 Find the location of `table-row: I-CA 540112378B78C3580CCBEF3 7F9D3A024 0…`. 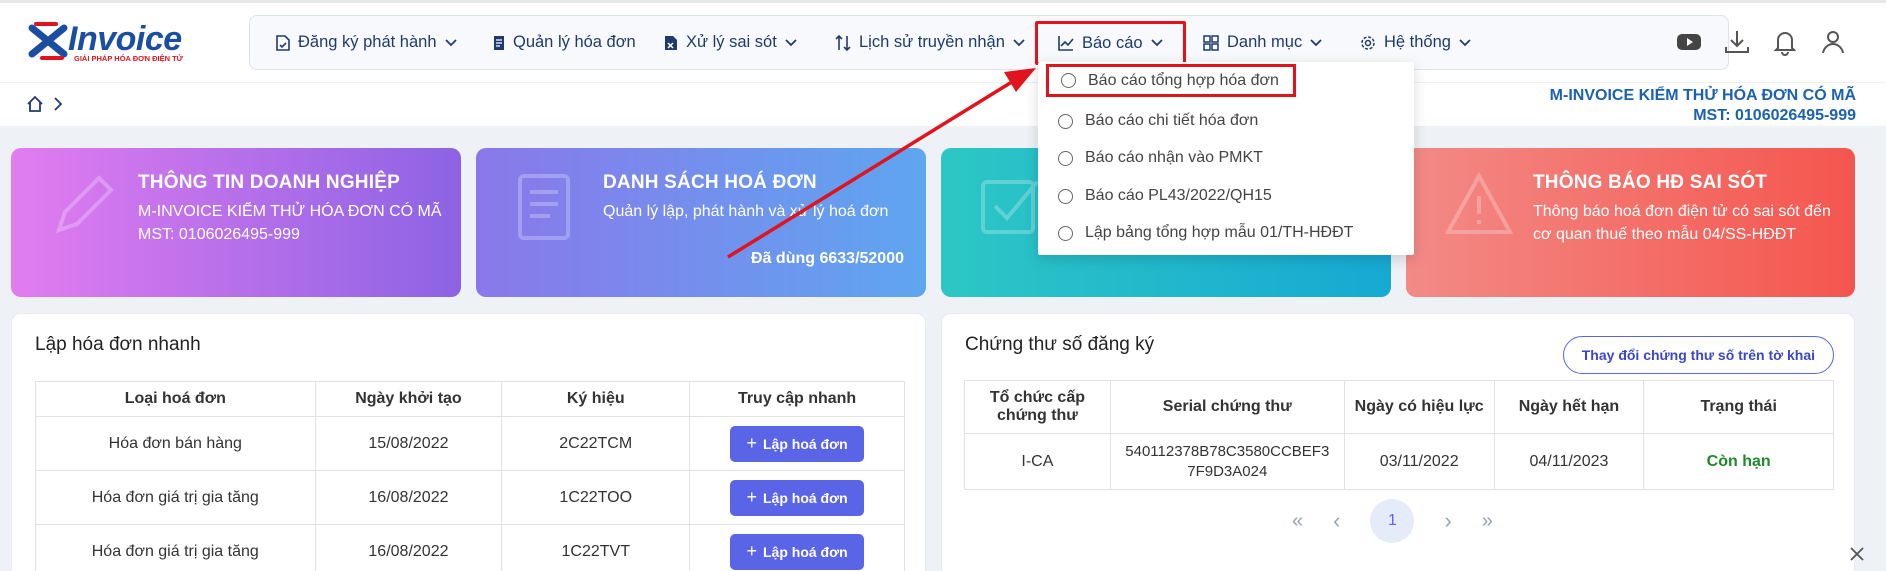

table-row: I-CA 540112378B78C3580CCBEF3 7F9D3A024 0… is located at coordinates (1399, 461).